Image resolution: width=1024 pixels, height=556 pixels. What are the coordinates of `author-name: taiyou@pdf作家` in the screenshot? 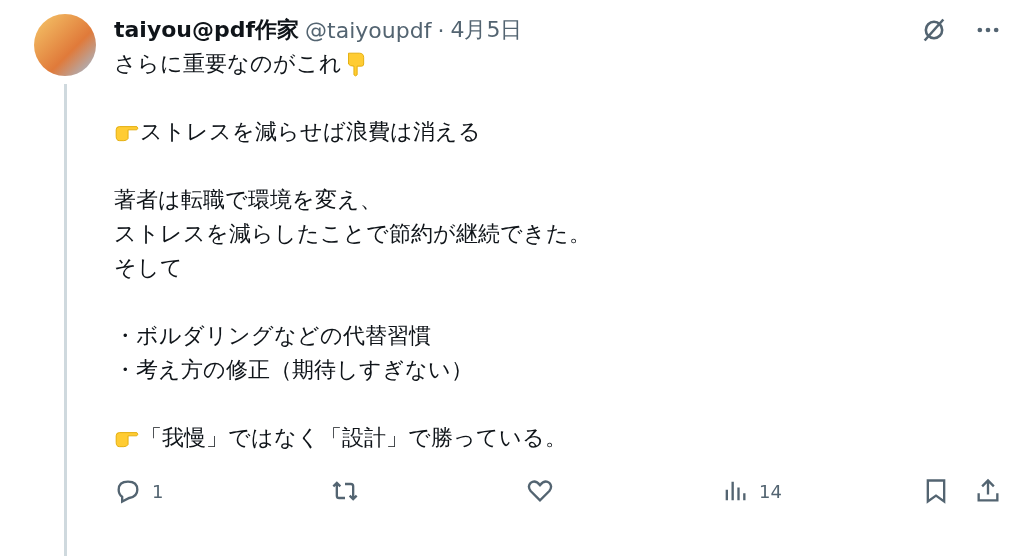 It's located at (207, 30).